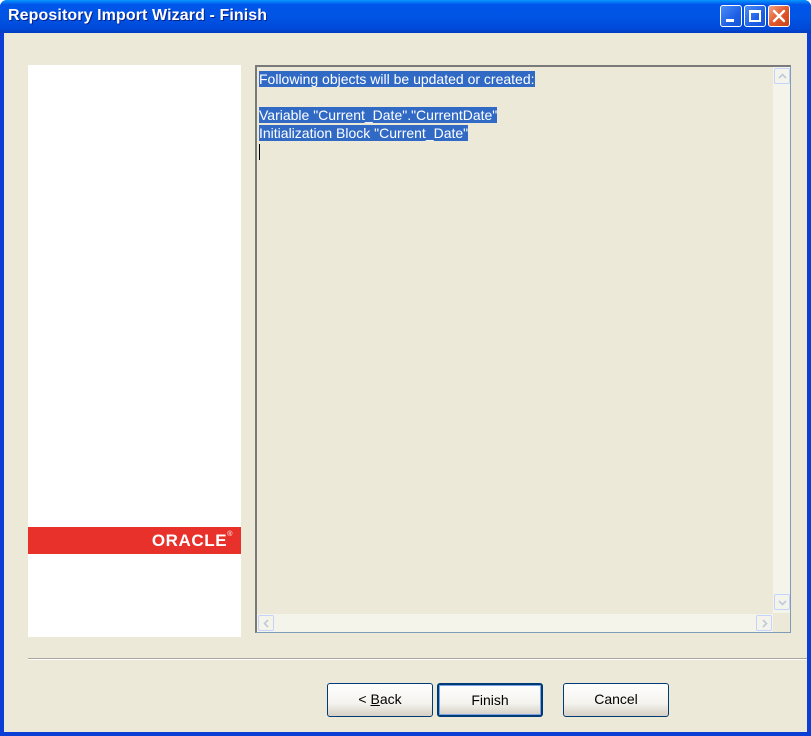  Describe the element at coordinates (781, 623) in the screenshot. I see `scrollbar-corner` at that location.